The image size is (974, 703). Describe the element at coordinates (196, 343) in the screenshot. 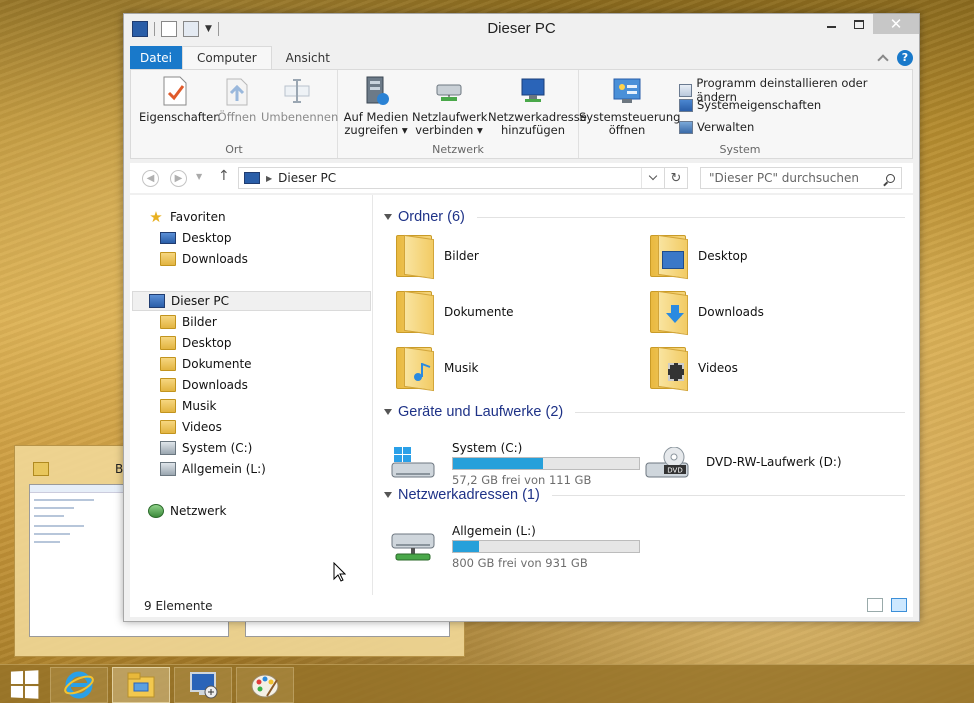

I see `nav-desktop: Desktop` at that location.